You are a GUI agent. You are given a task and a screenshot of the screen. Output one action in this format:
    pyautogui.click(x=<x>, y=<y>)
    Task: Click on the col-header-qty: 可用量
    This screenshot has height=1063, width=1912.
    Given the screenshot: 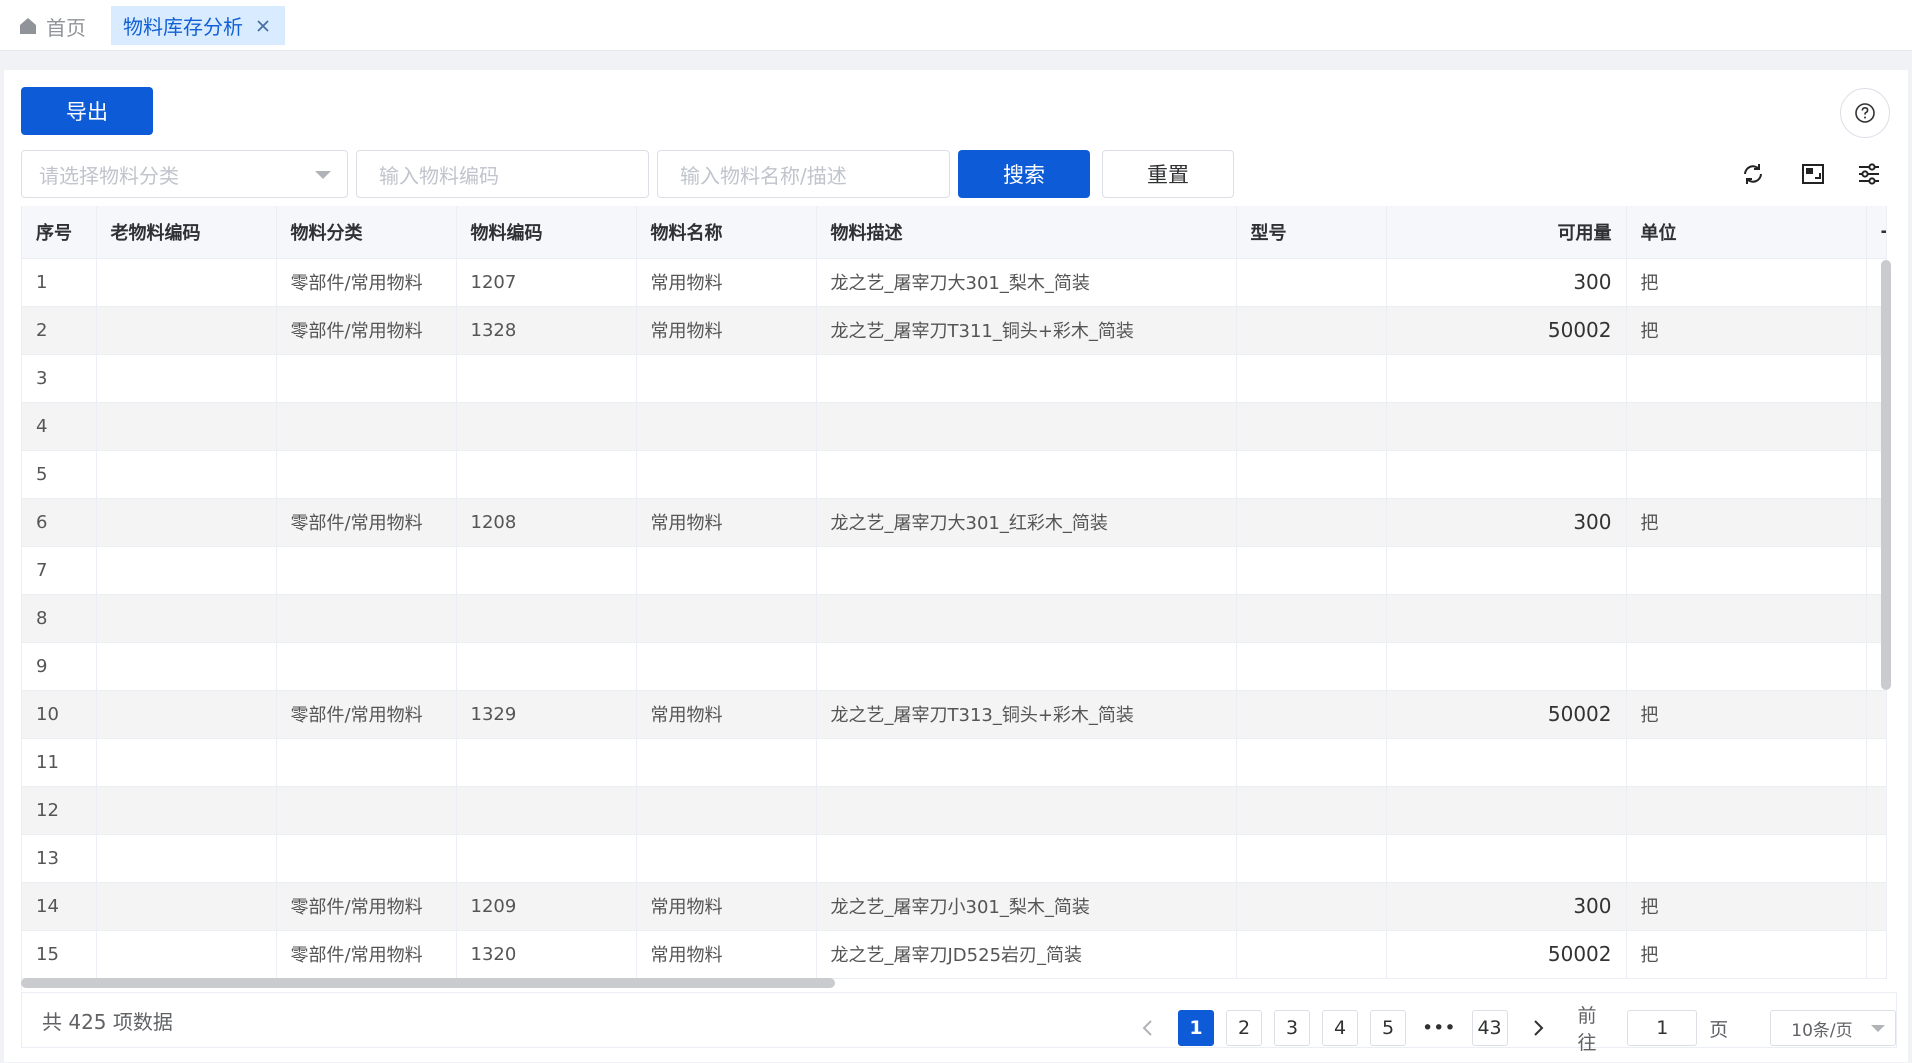 What is the action you would take?
    pyautogui.click(x=1506, y=232)
    